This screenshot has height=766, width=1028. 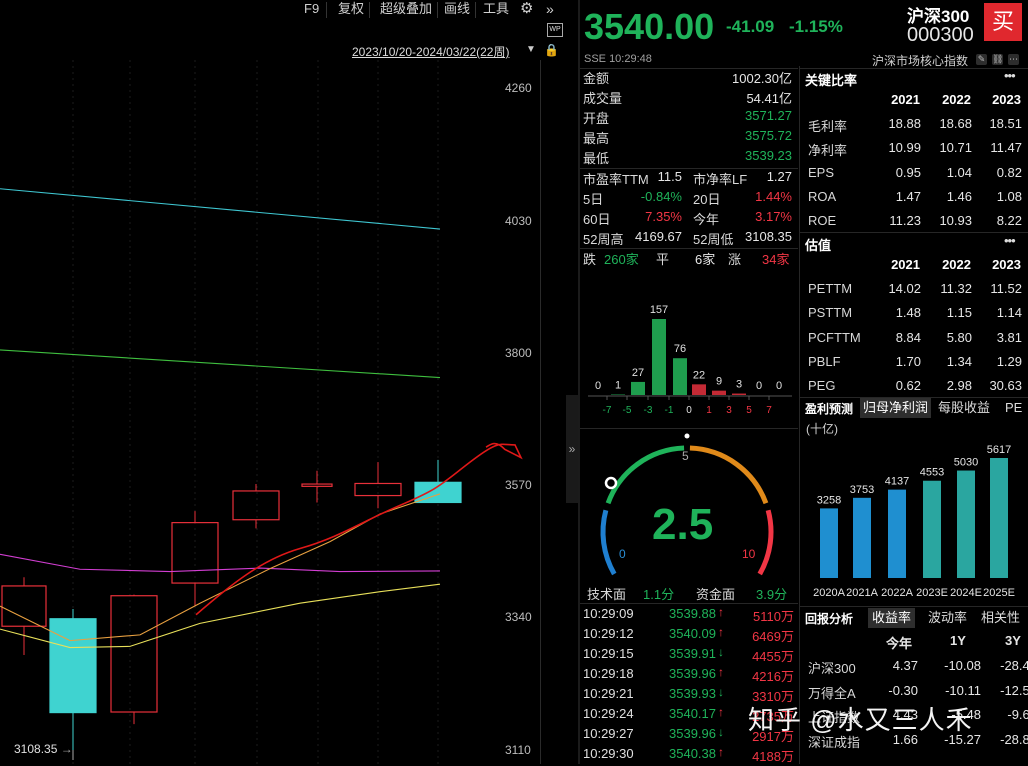 What do you see at coordinates (648, 410) in the screenshot?
I see `distribution-axis-label: -3` at bounding box center [648, 410].